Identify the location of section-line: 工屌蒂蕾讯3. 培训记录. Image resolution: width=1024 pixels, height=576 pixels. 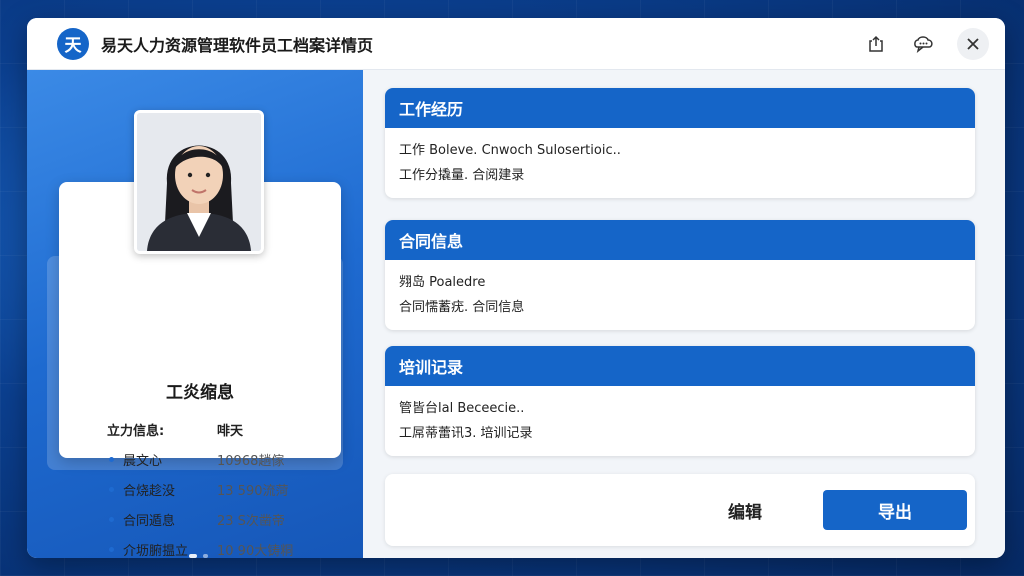
(466, 433).